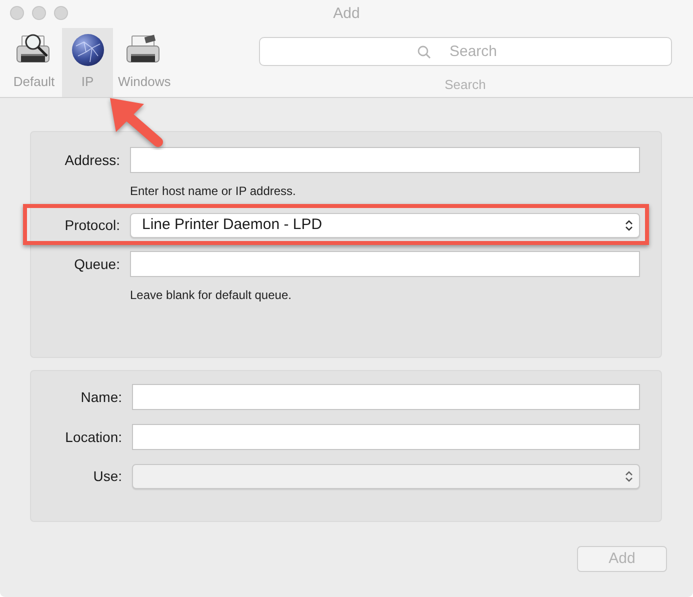  I want to click on hint-text: Leave blank for default queue., so click(211, 295).